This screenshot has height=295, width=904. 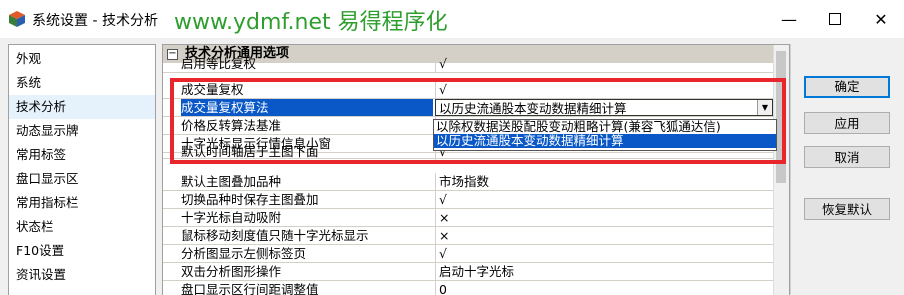 I want to click on property-value: 0, so click(x=604, y=288).